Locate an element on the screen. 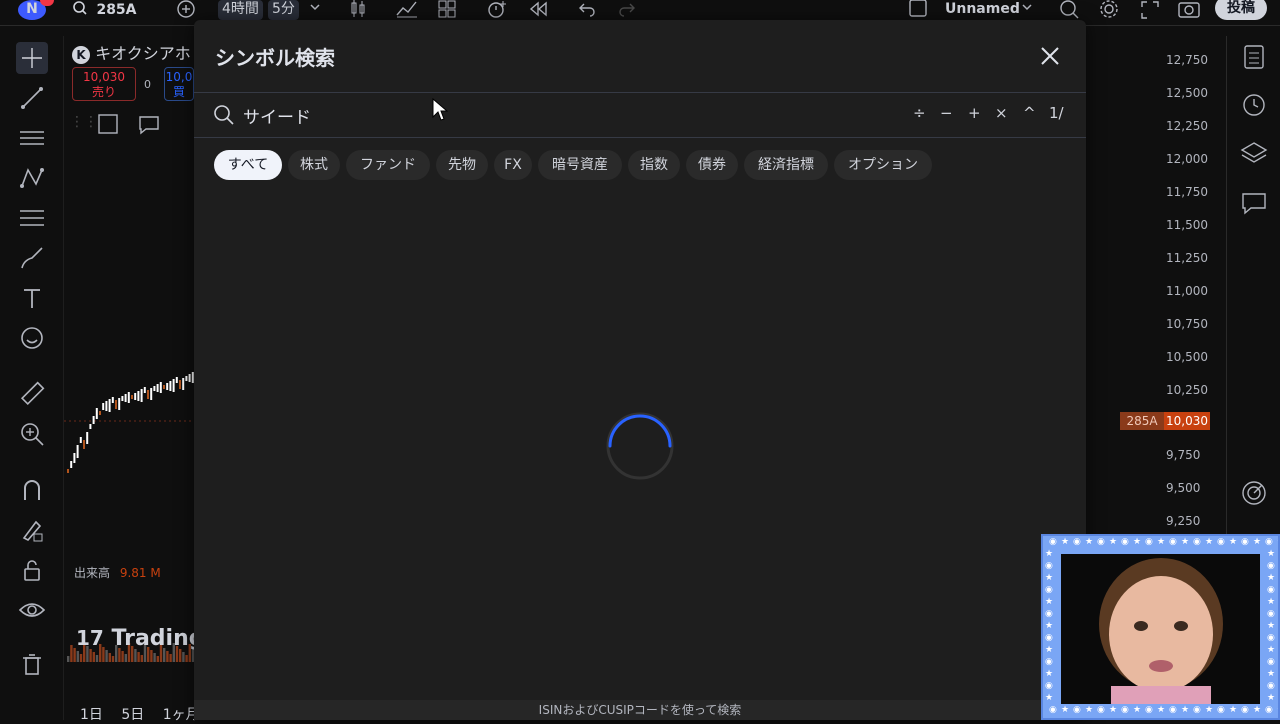 The image size is (1280, 724). filter-all: すべて is located at coordinates (248, 165).